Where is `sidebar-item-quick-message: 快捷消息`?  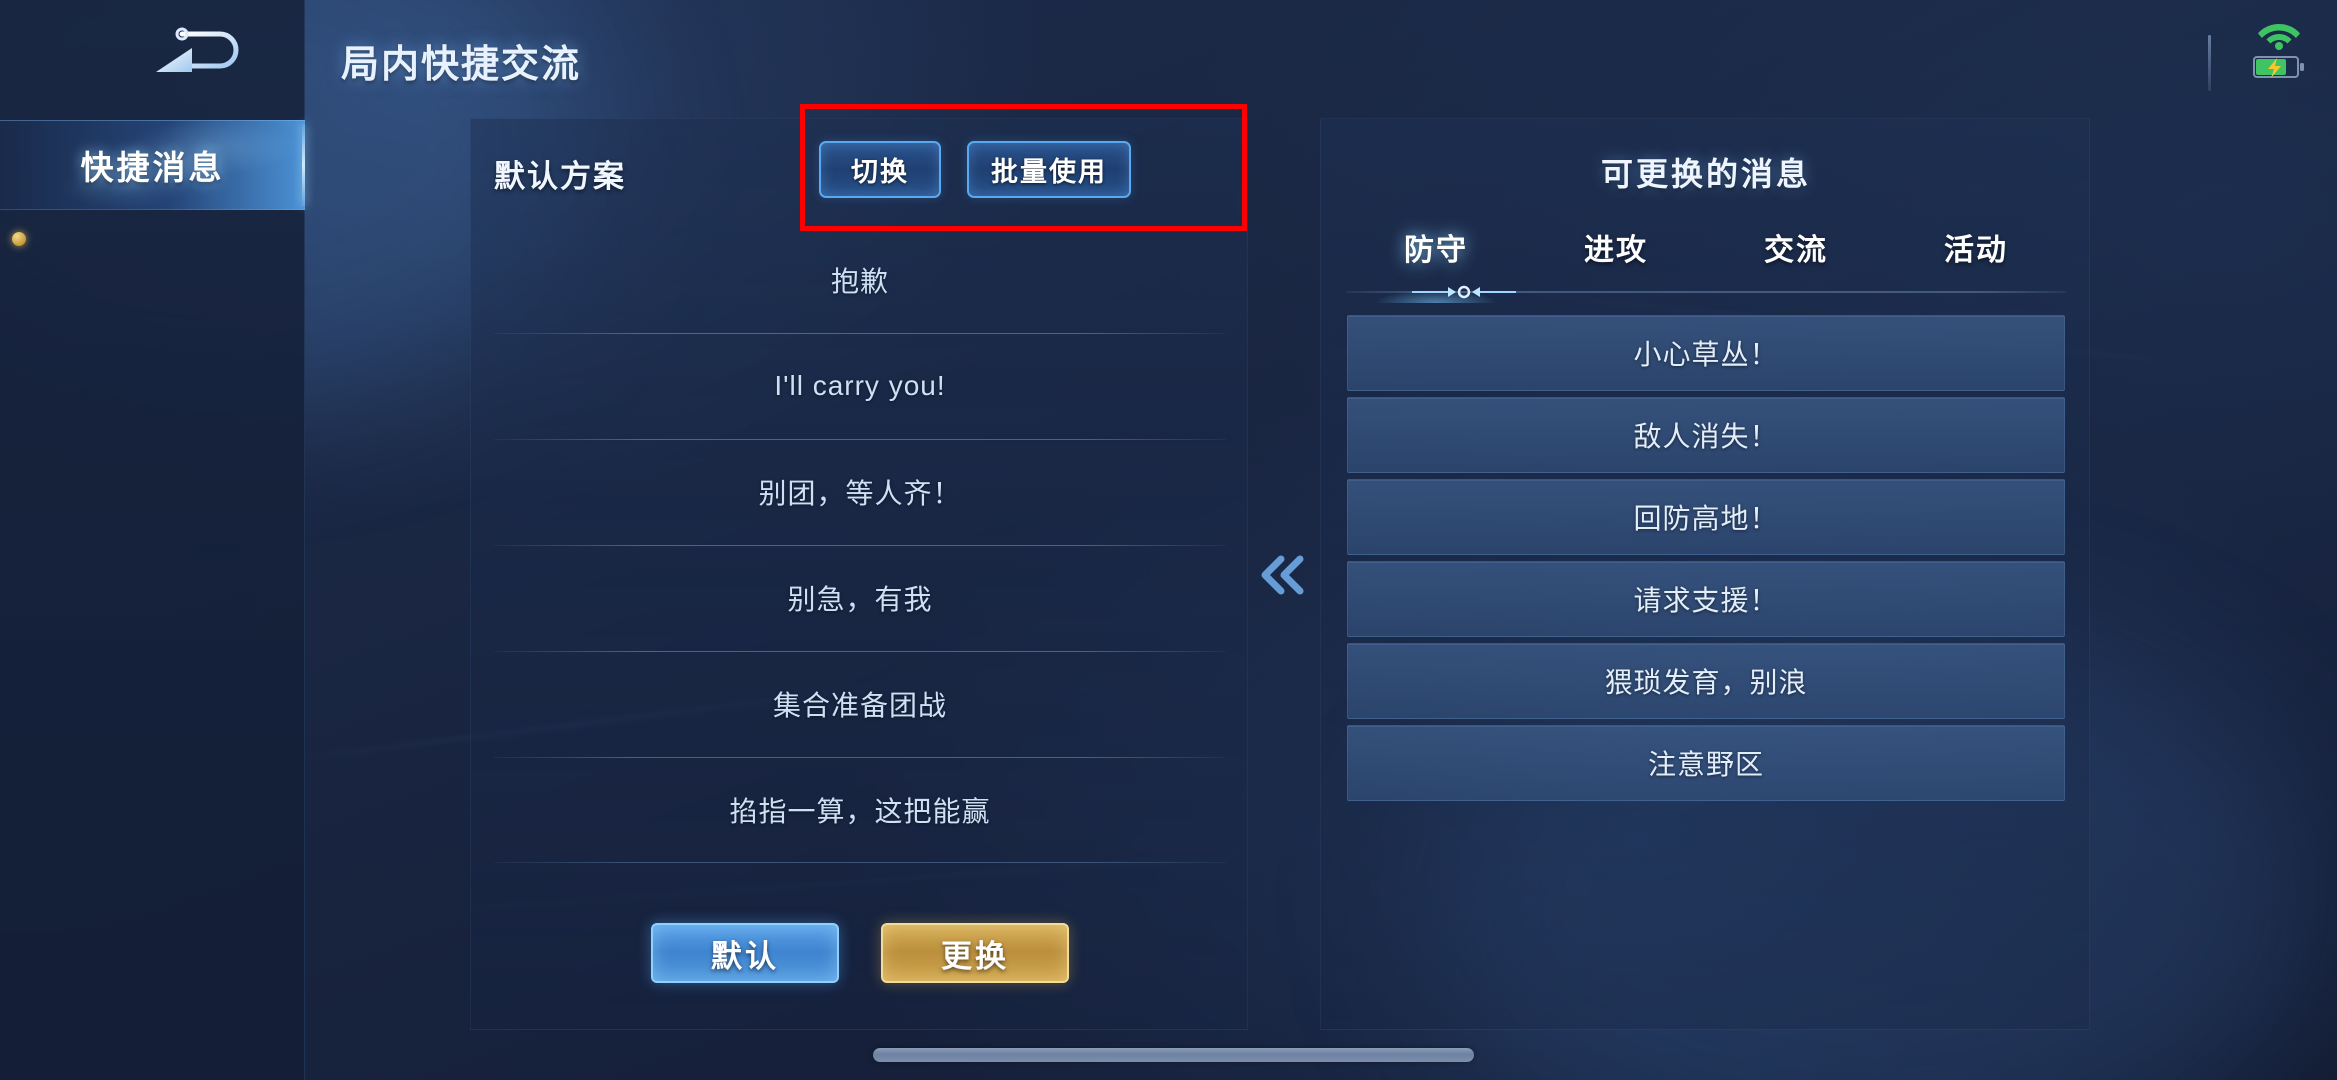
sidebar-item-quick-message: 快捷消息 is located at coordinates (152, 165).